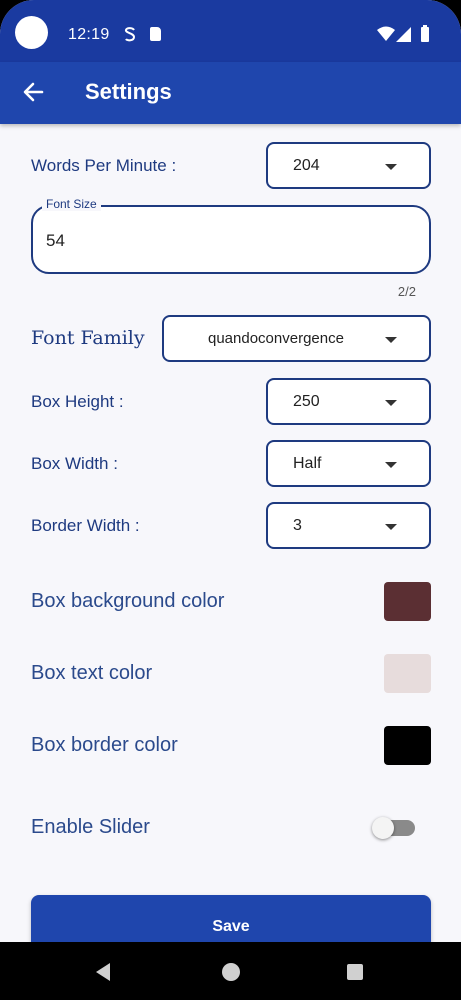 This screenshot has width=461, height=1000. What do you see at coordinates (355, 972) in the screenshot?
I see `nav-recents-icon` at bounding box center [355, 972].